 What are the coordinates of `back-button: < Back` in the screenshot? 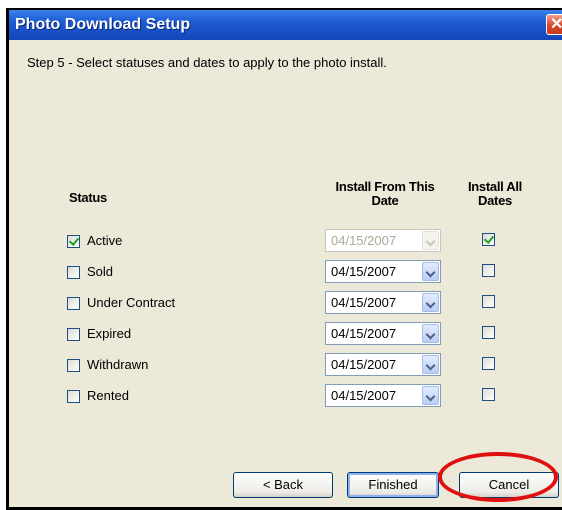 It's located at (283, 485).